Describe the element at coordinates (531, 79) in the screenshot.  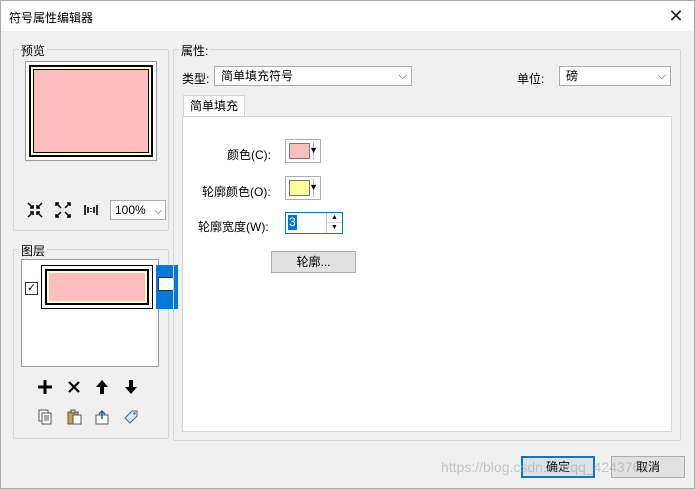
I see `unit-label: 单位:` at that location.